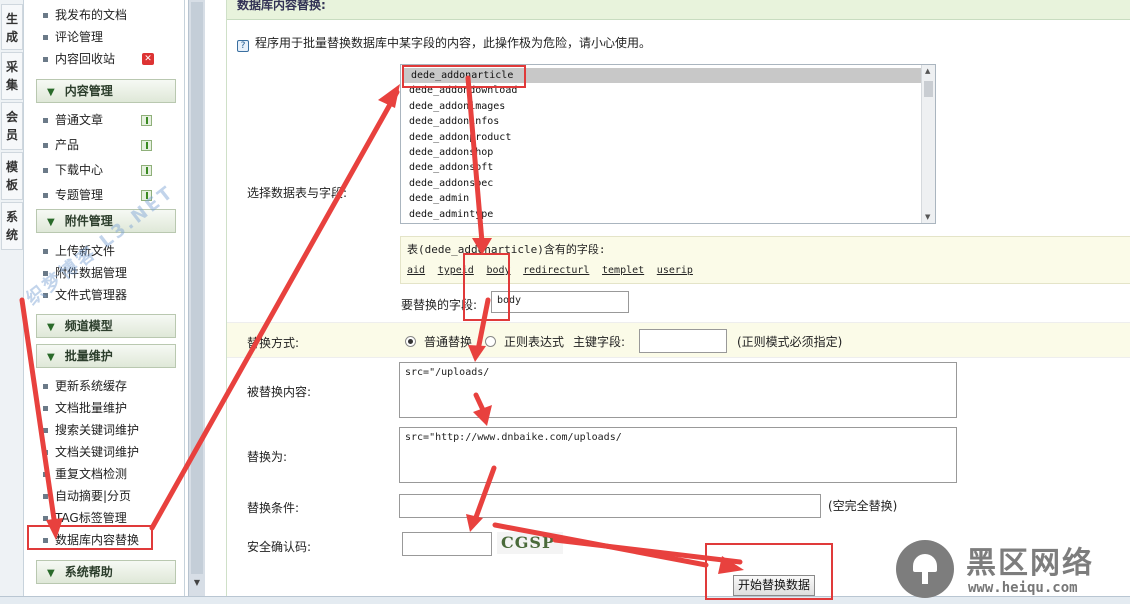 The width and height of the screenshot is (1130, 604). I want to click on sidebar-item-label: 专题管理, so click(79, 195).